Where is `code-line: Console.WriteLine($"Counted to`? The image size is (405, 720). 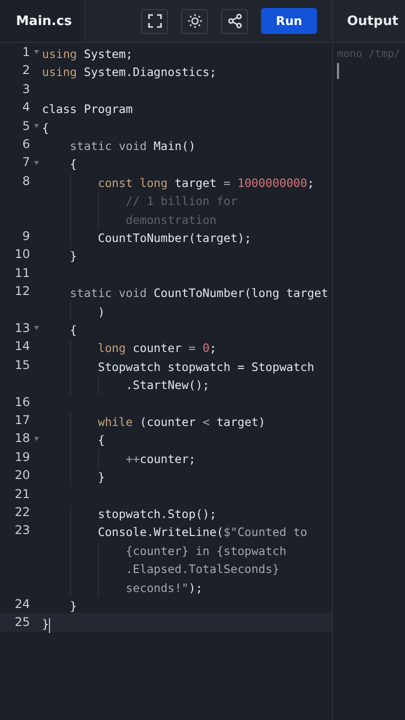 code-line: Console.WriteLine($"Counted to is located at coordinates (175, 532).